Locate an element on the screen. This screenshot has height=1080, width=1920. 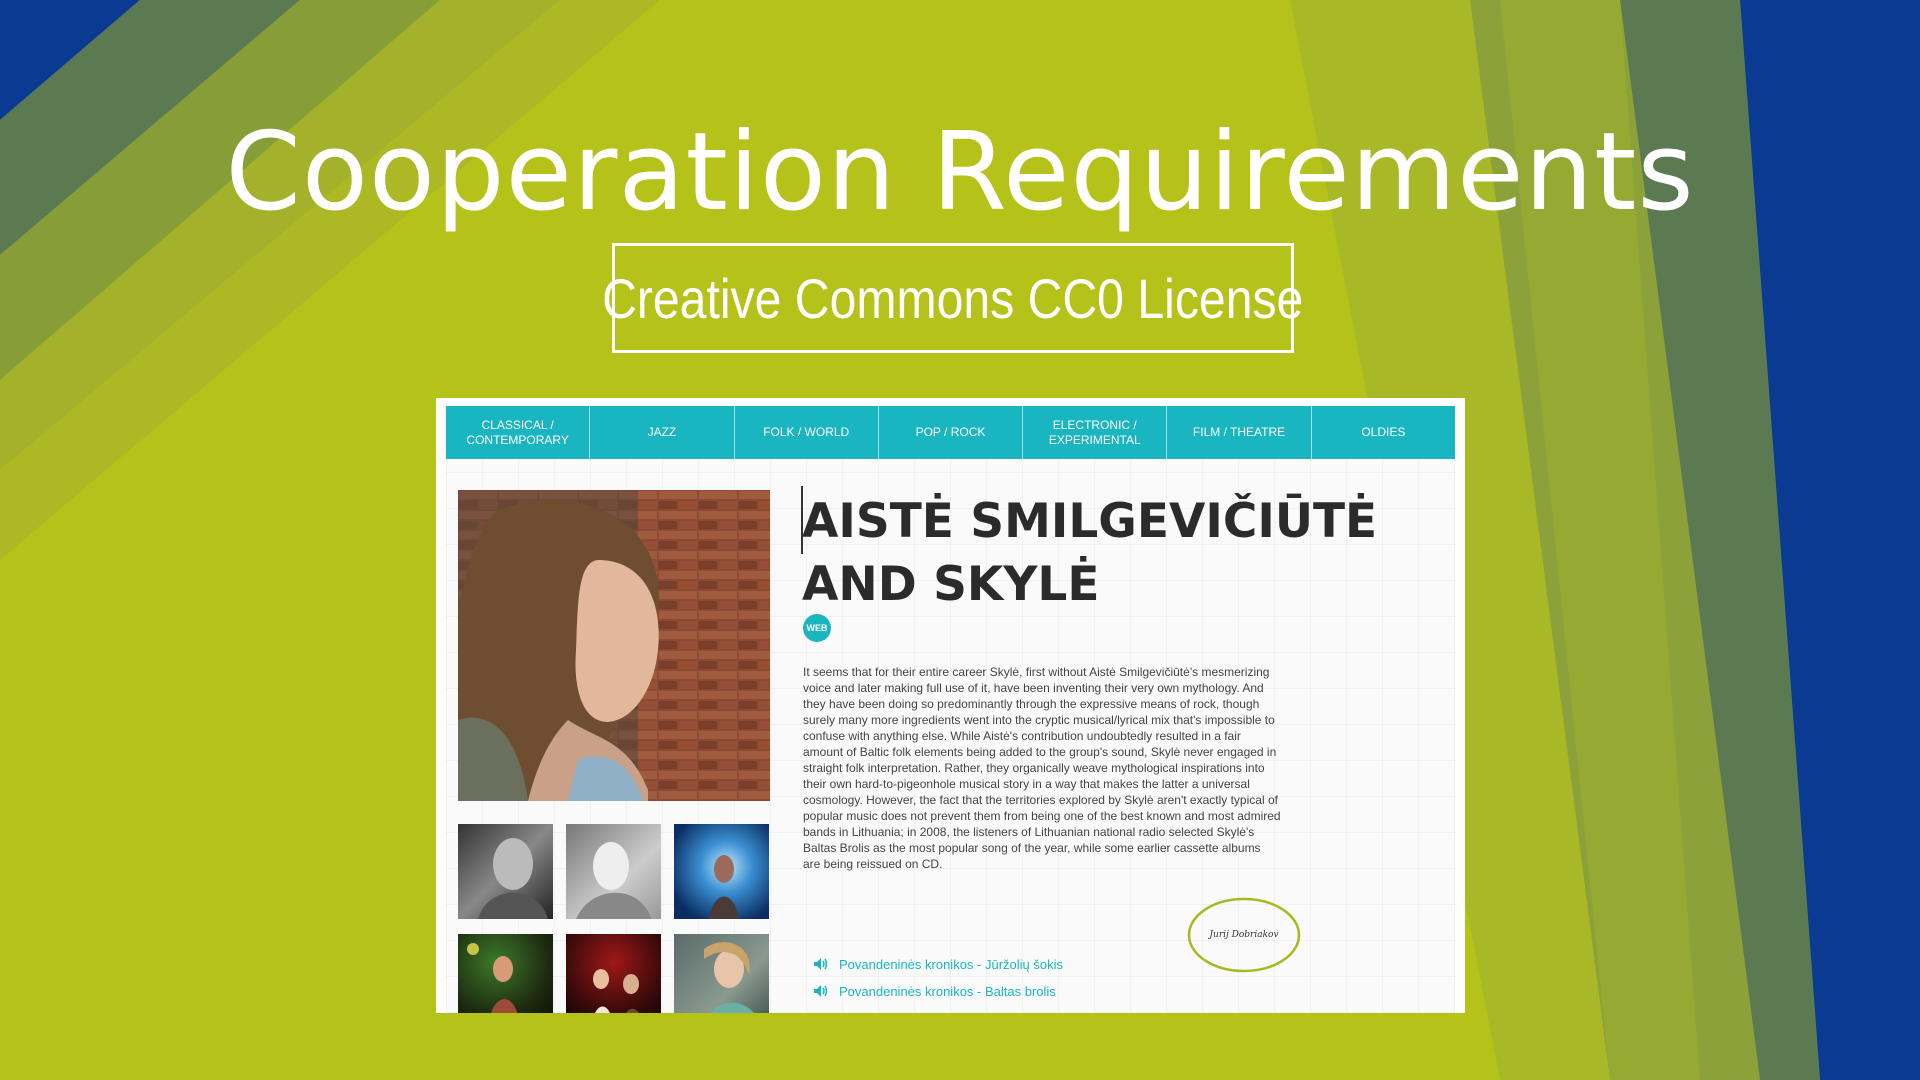
signature-text: Jurij Dobriakov is located at coordinates (1244, 935).